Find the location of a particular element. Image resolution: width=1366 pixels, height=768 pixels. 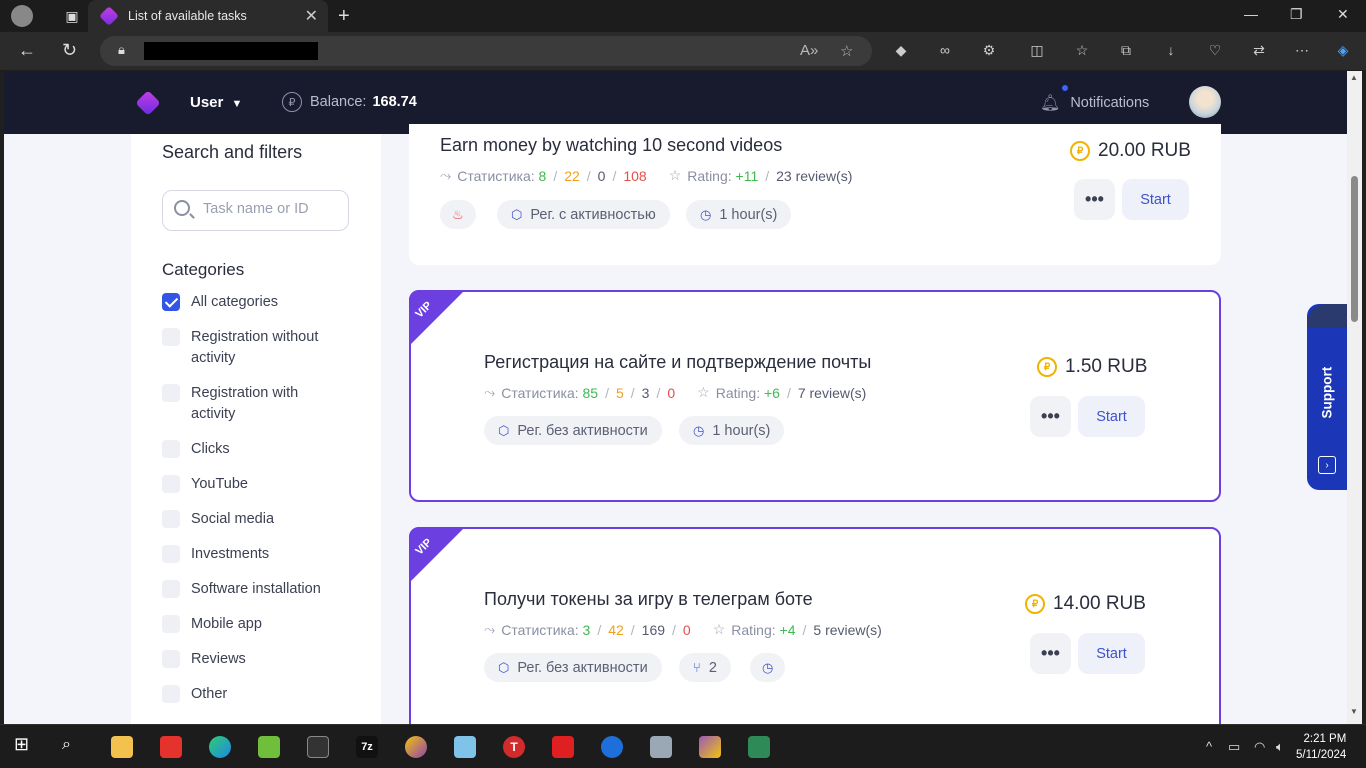

profile-icon is located at coordinates (22, 16).